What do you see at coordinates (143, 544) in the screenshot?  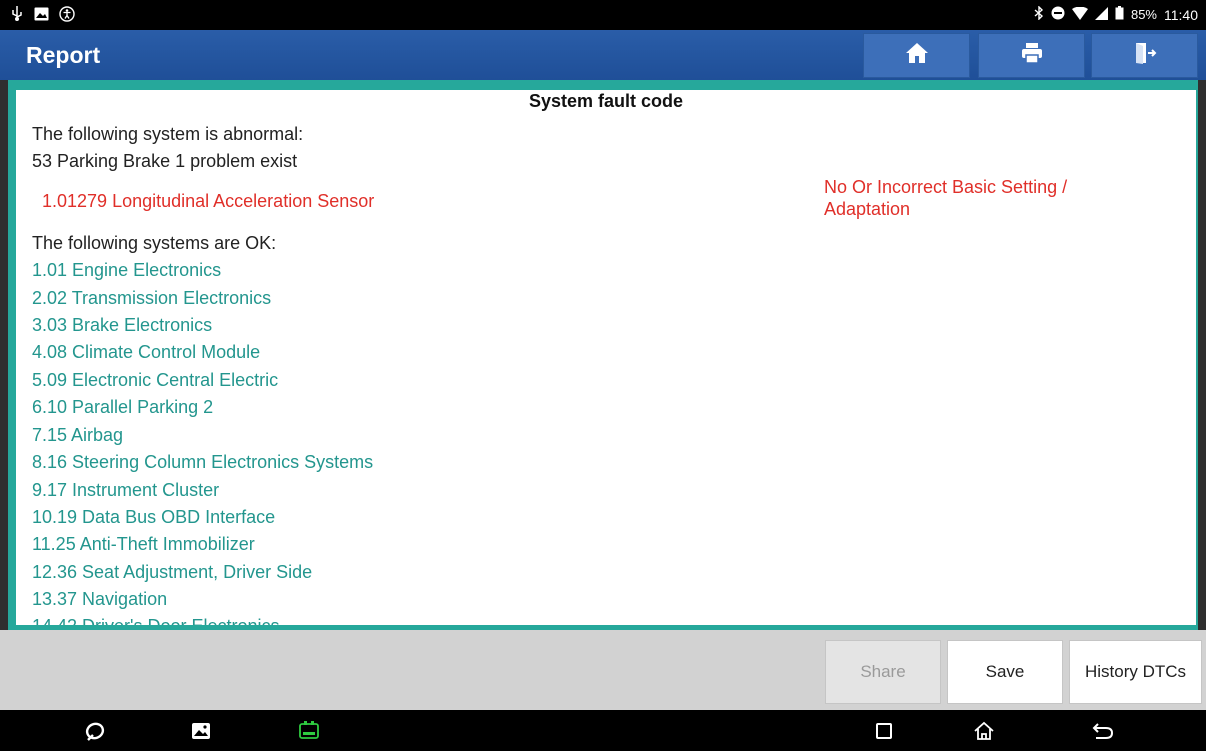 I see `ok-system-item: 11.25 Anti-Theft Immobilizer` at bounding box center [143, 544].